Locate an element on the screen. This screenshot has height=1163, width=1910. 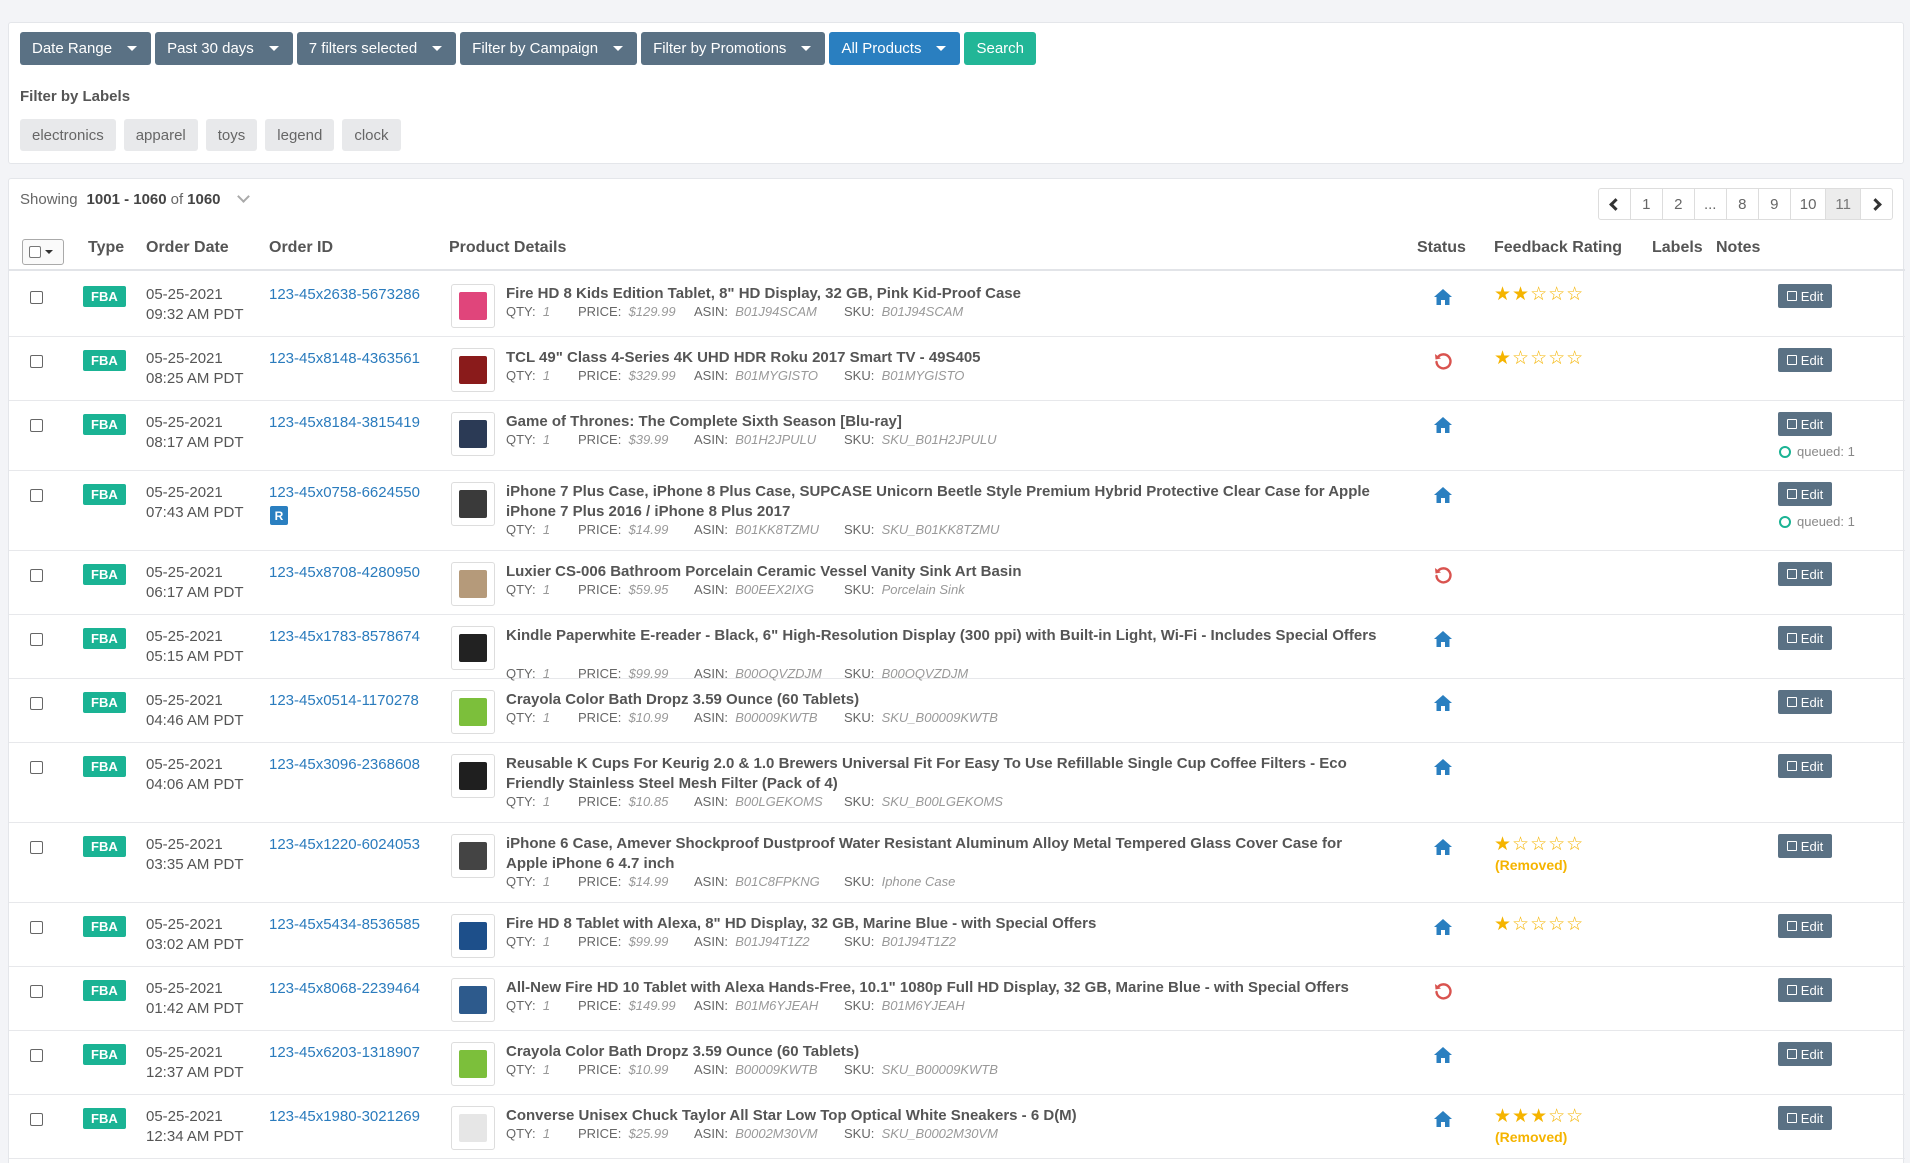
header-status: Status is located at coordinates (1441, 248).